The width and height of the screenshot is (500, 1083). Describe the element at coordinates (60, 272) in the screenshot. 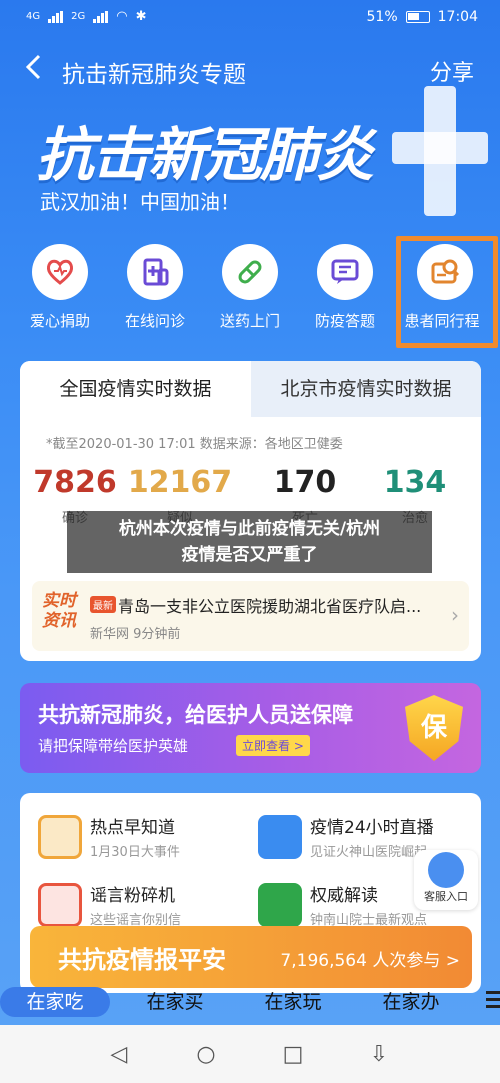

I see `heart-icon` at that location.